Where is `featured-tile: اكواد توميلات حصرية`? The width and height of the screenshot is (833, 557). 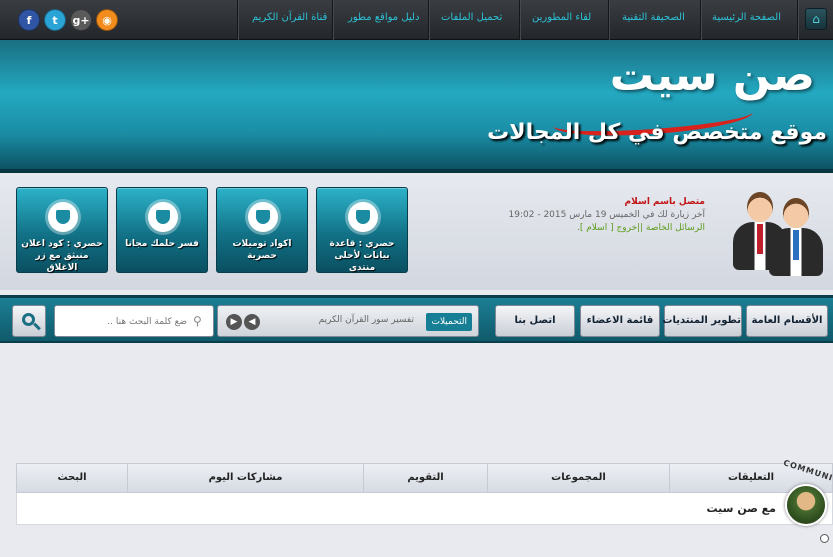 featured-tile: اكواد توميلات حصرية is located at coordinates (262, 230).